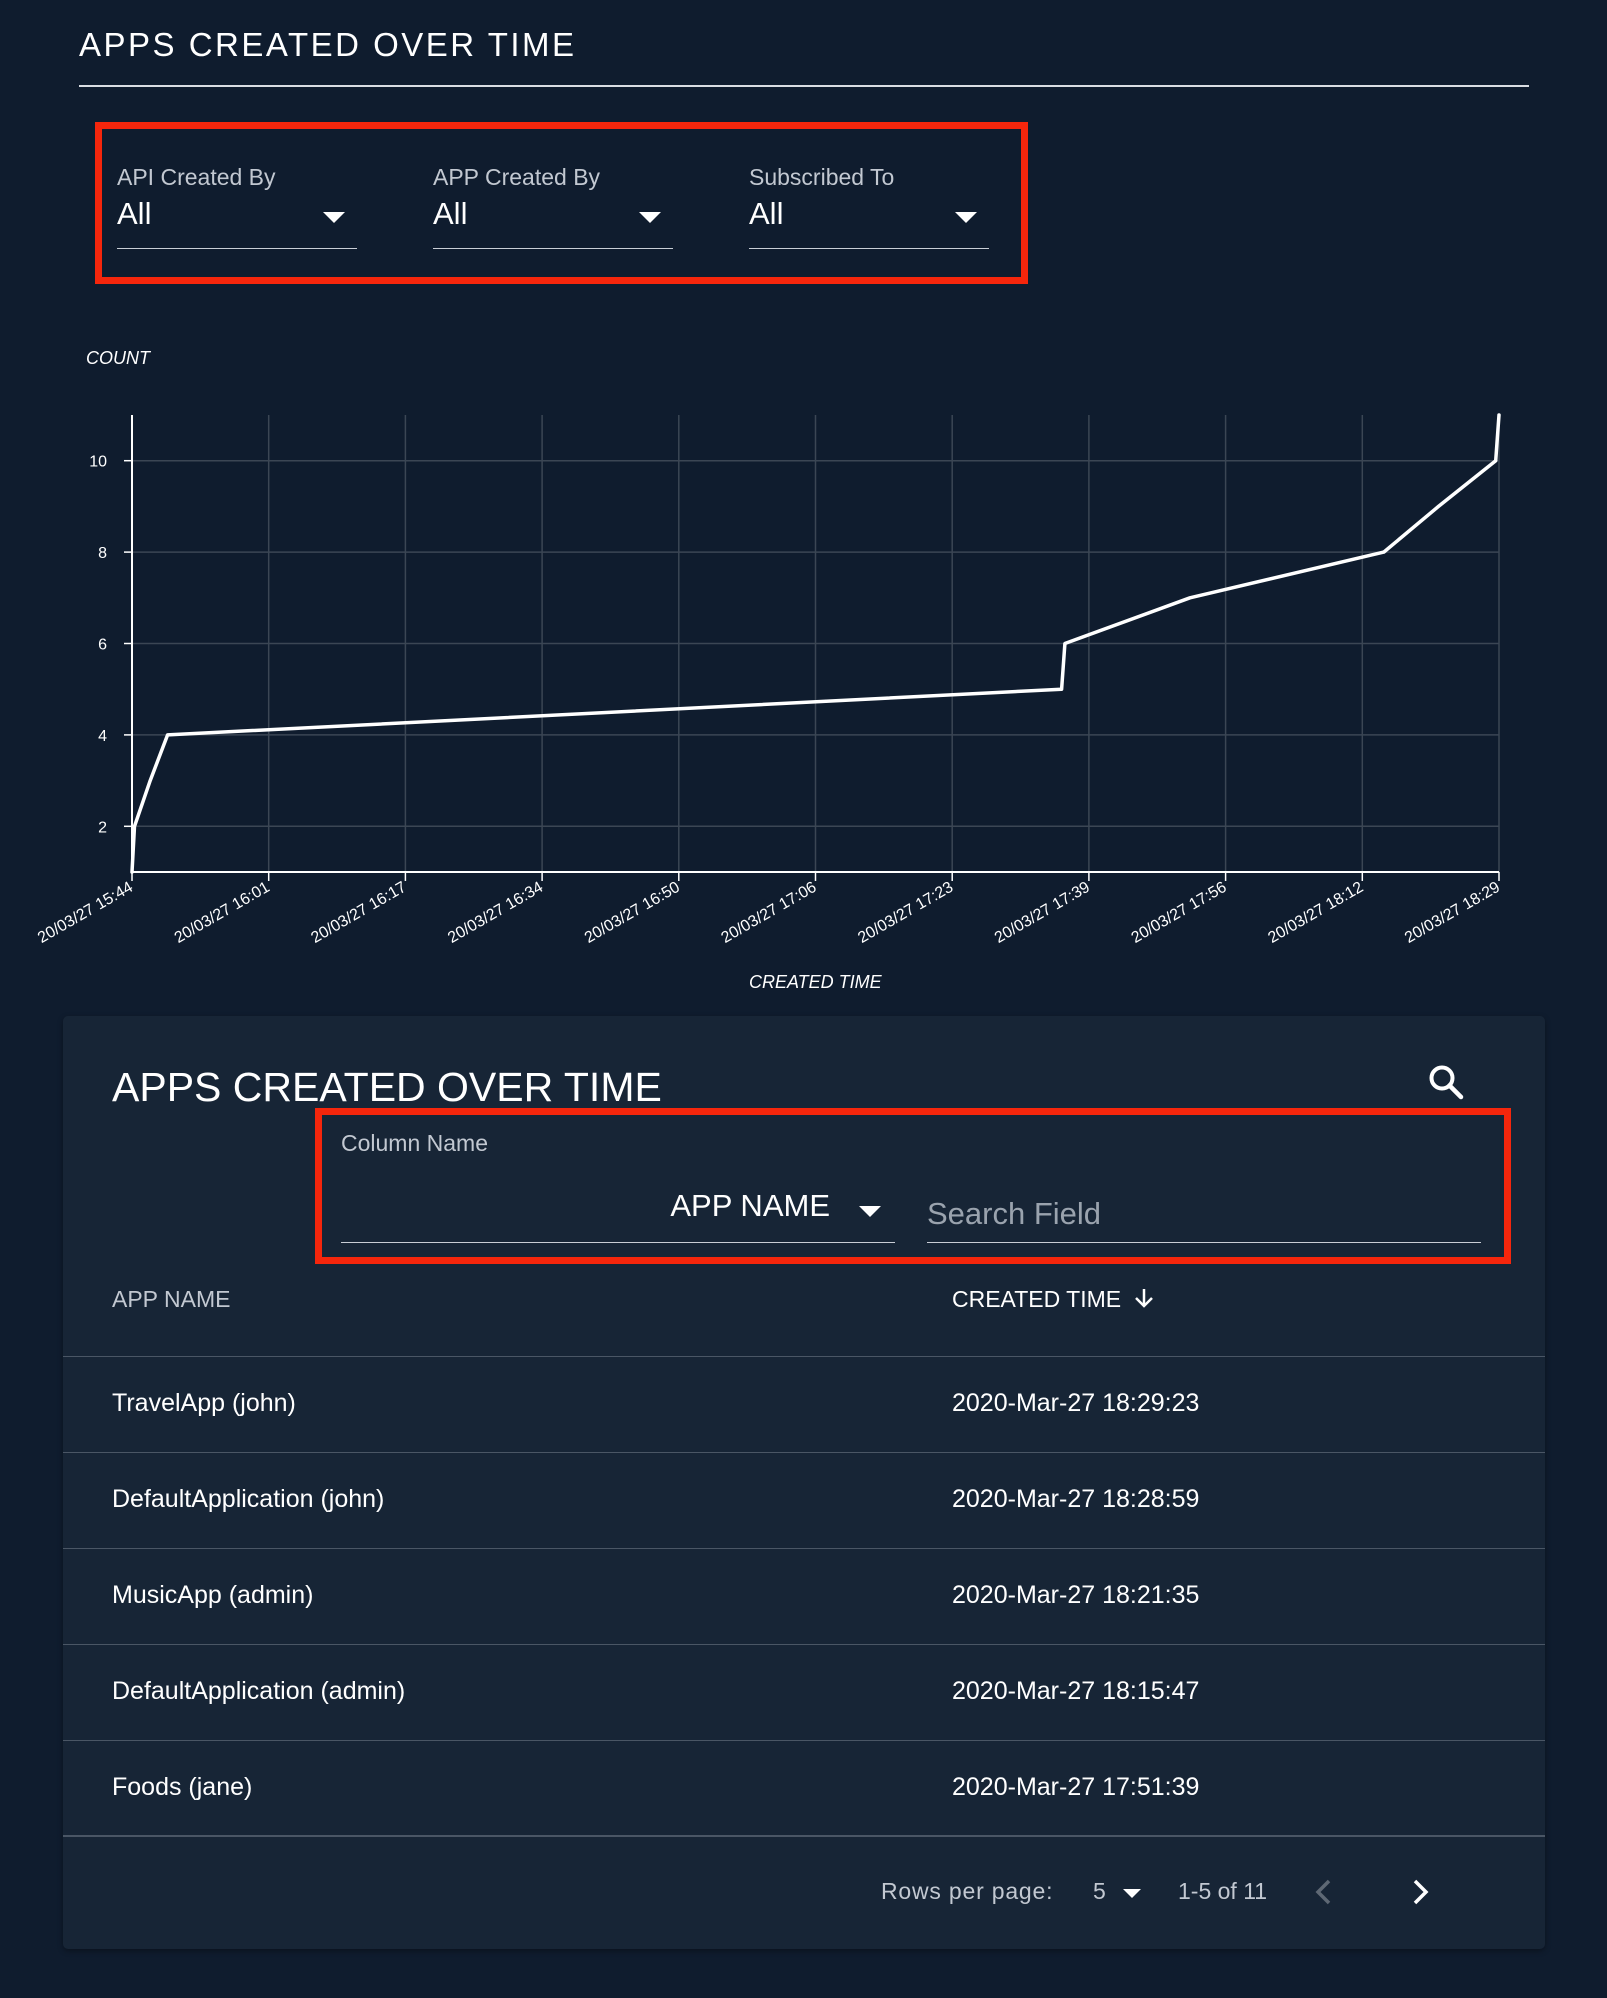 This screenshot has width=1607, height=1998. I want to click on rows-per-page-select: 5, so click(1099, 1891).